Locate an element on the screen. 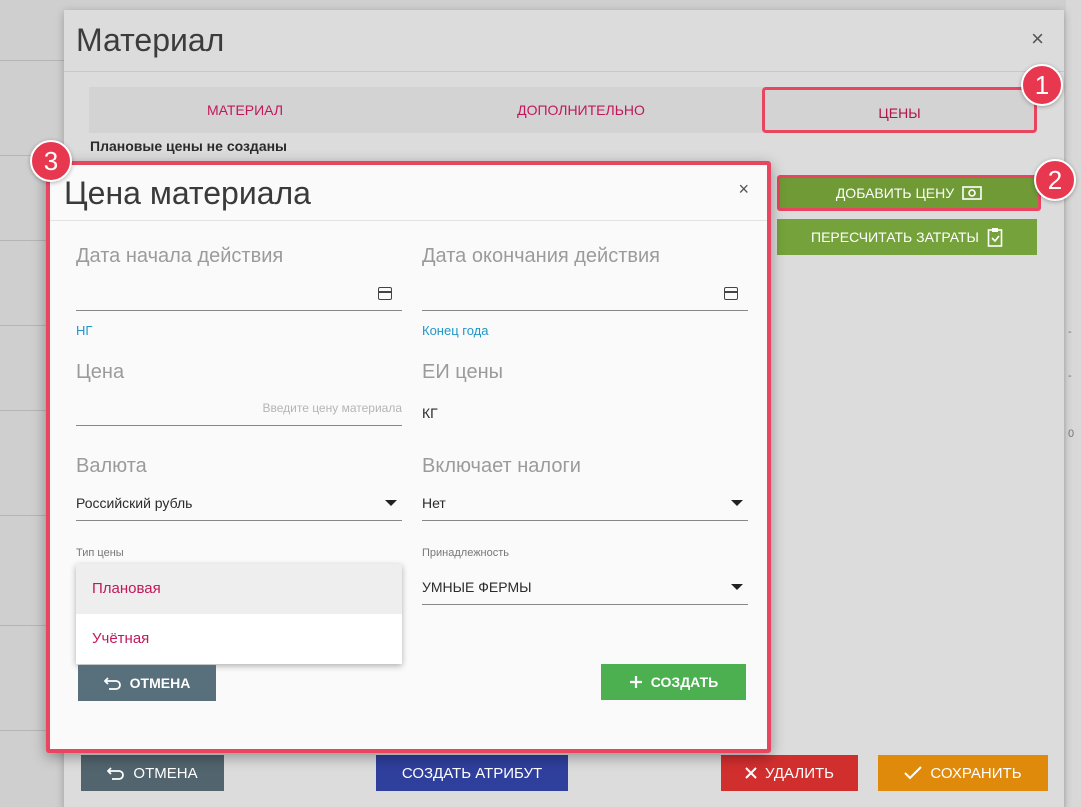 Image resolution: width=1081 pixels, height=807 pixels. modal-create-button: СОЗДАТЬ is located at coordinates (673, 682).